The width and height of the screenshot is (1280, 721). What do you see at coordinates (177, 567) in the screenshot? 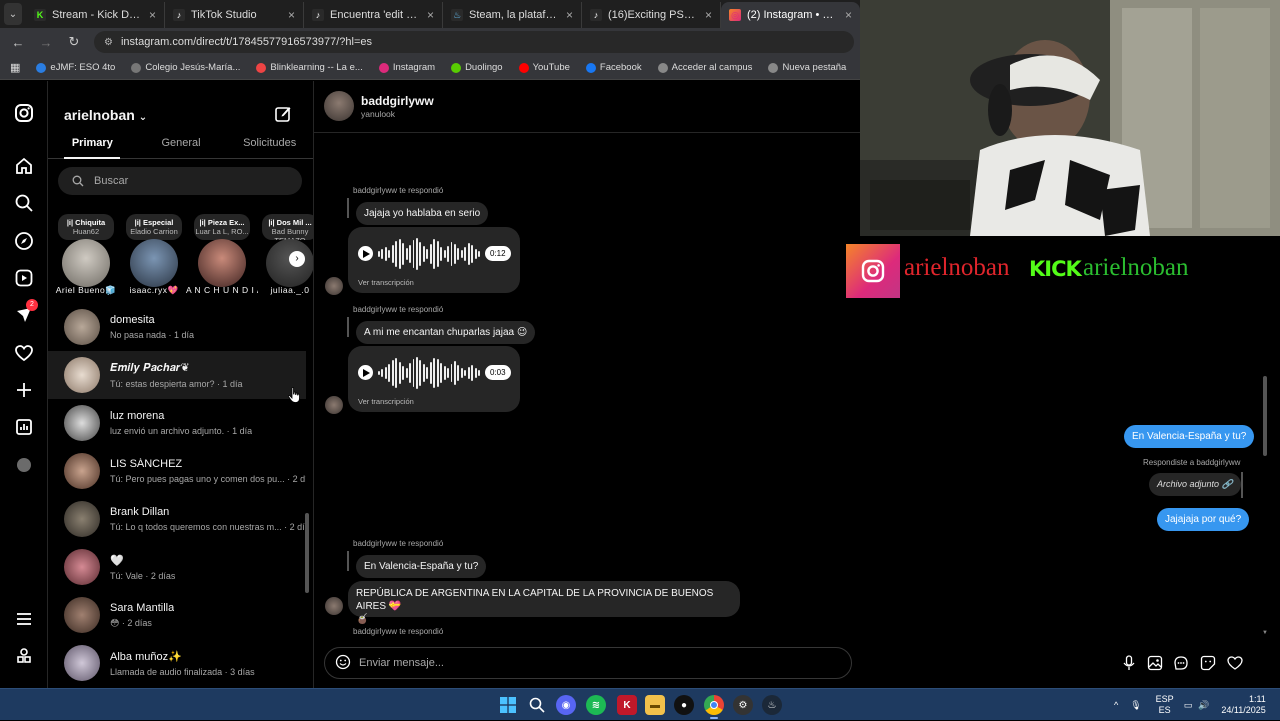
I see `conversation-item: 🤍 Tú: Vale · 2 días` at bounding box center [177, 567].